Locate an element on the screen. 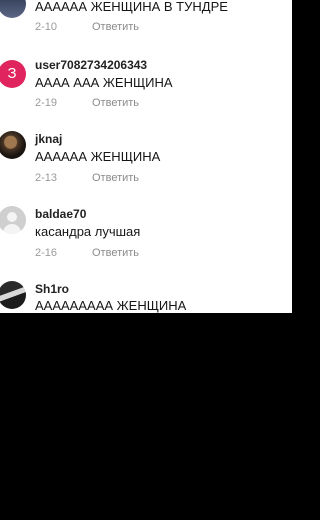 Image resolution: width=320 pixels, height=520 pixels. comment-username: Sh1ro is located at coordinates (52, 289).